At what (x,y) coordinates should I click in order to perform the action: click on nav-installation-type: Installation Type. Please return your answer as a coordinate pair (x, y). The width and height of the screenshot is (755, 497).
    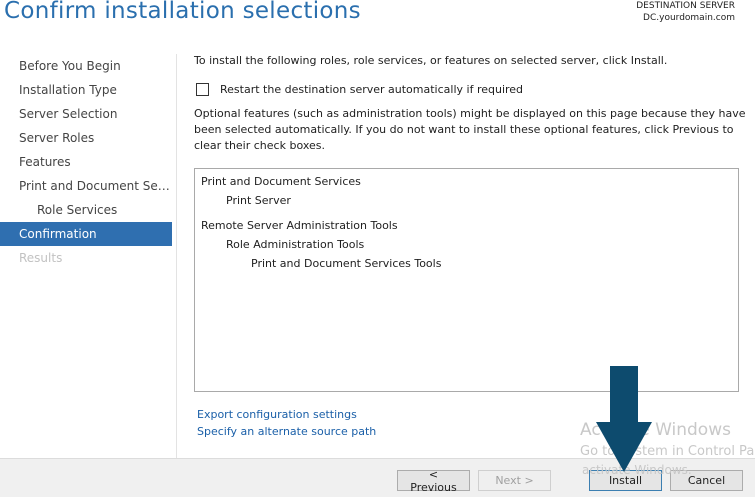
    Looking at the image, I should click on (86, 90).